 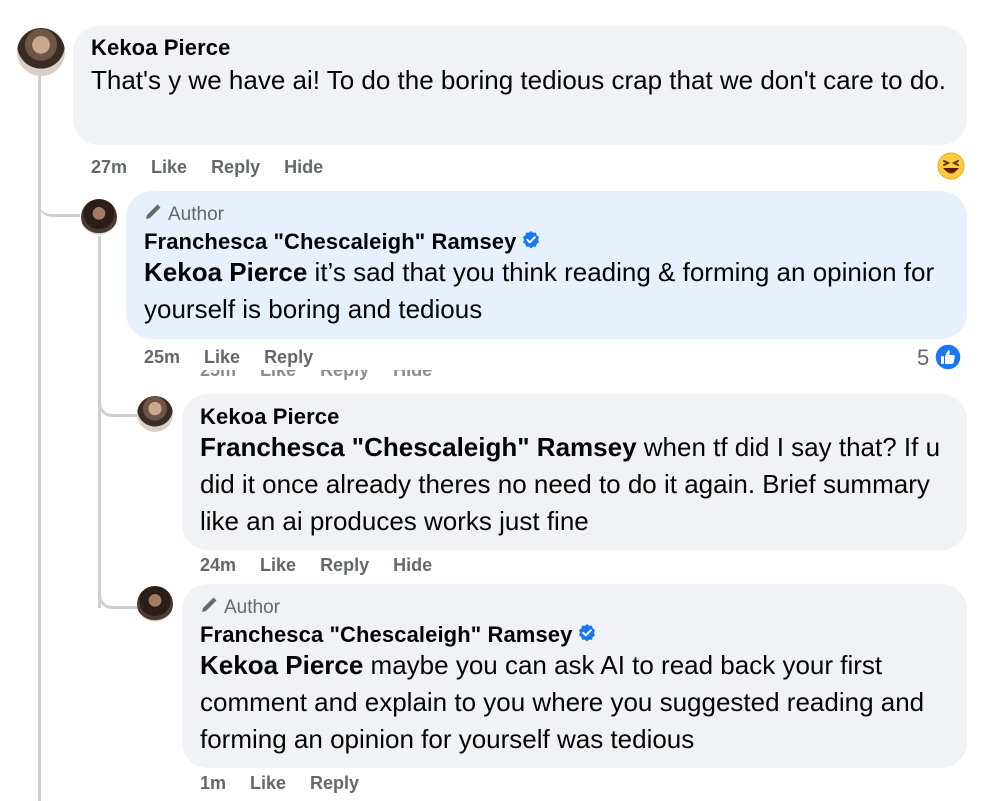 I want to click on comment-timestamp: 27m, so click(x=109, y=167).